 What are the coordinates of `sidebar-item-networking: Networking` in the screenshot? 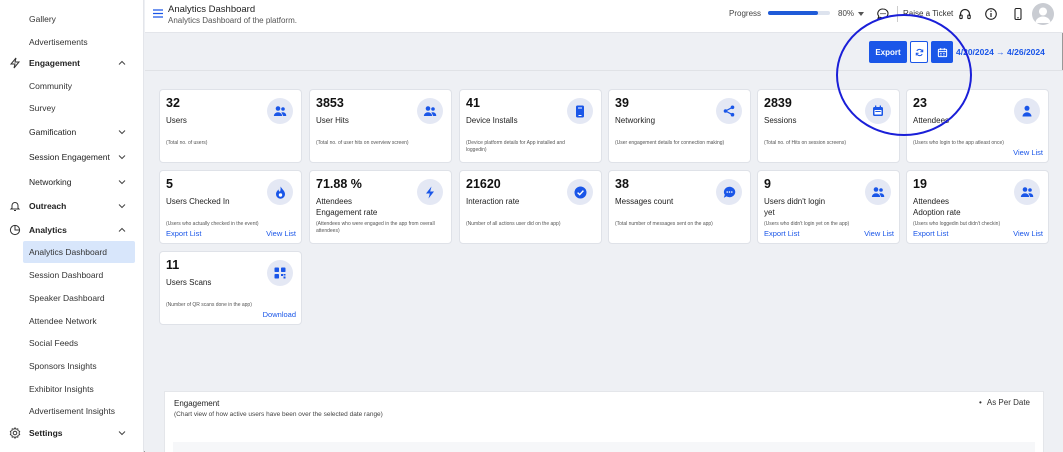 It's located at (72, 182).